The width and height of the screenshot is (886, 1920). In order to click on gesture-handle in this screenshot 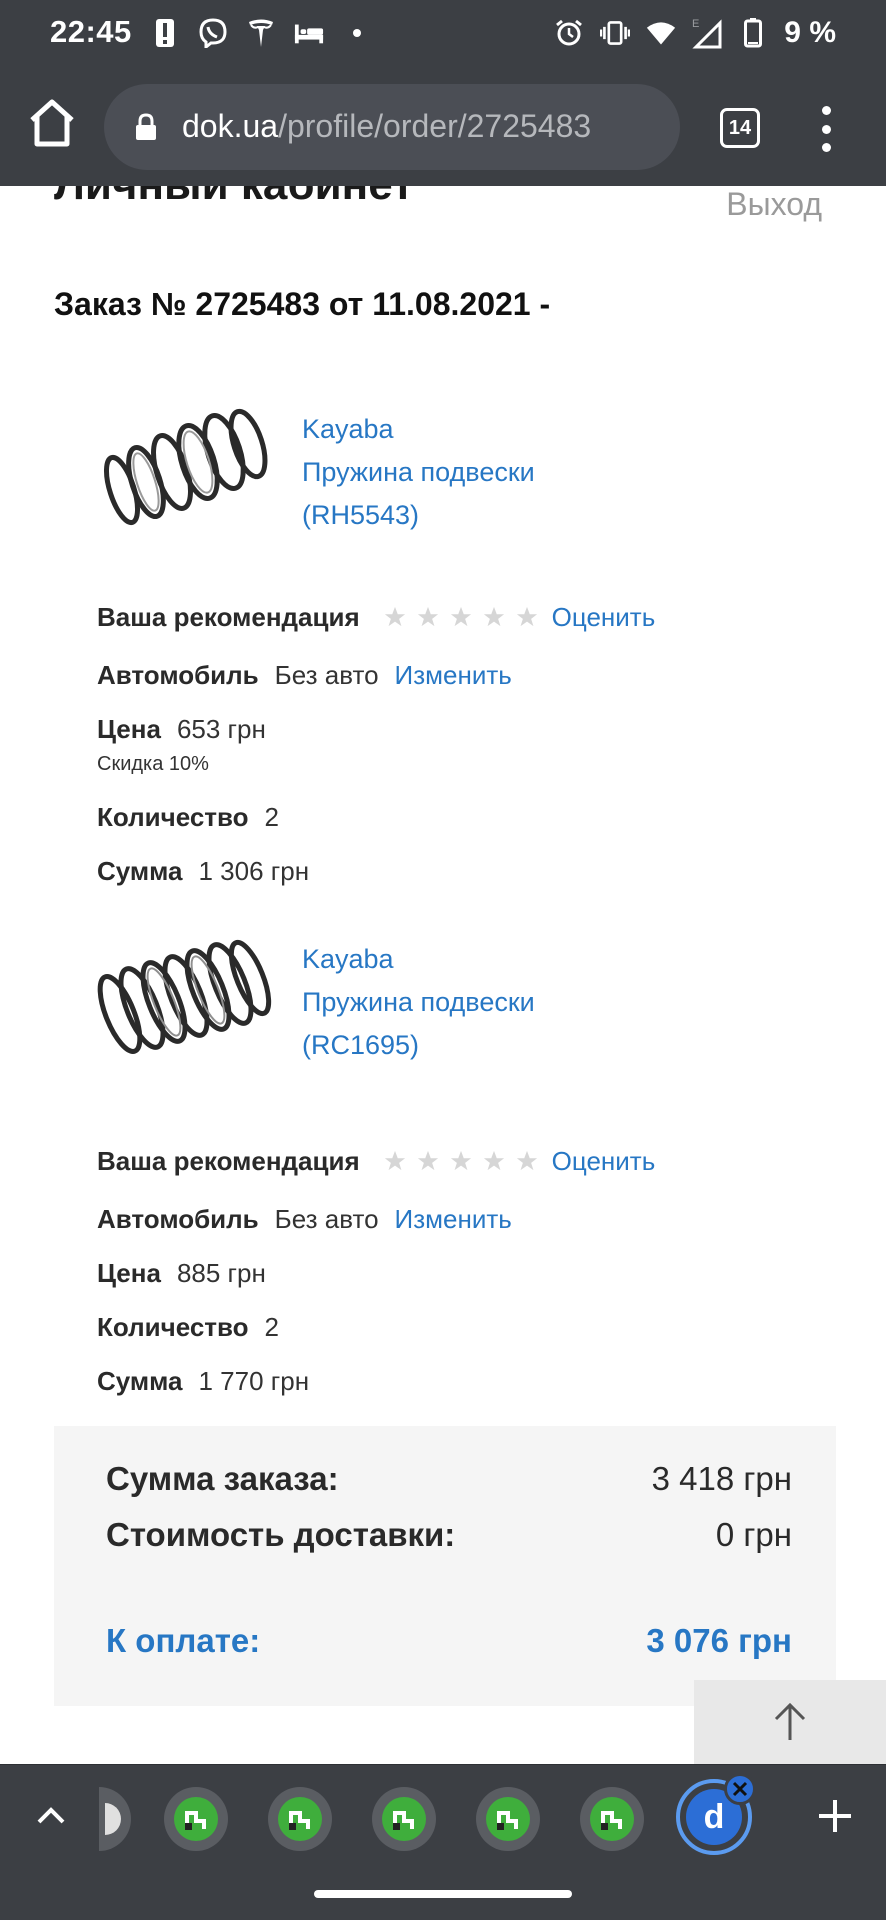, I will do `click(443, 1894)`.